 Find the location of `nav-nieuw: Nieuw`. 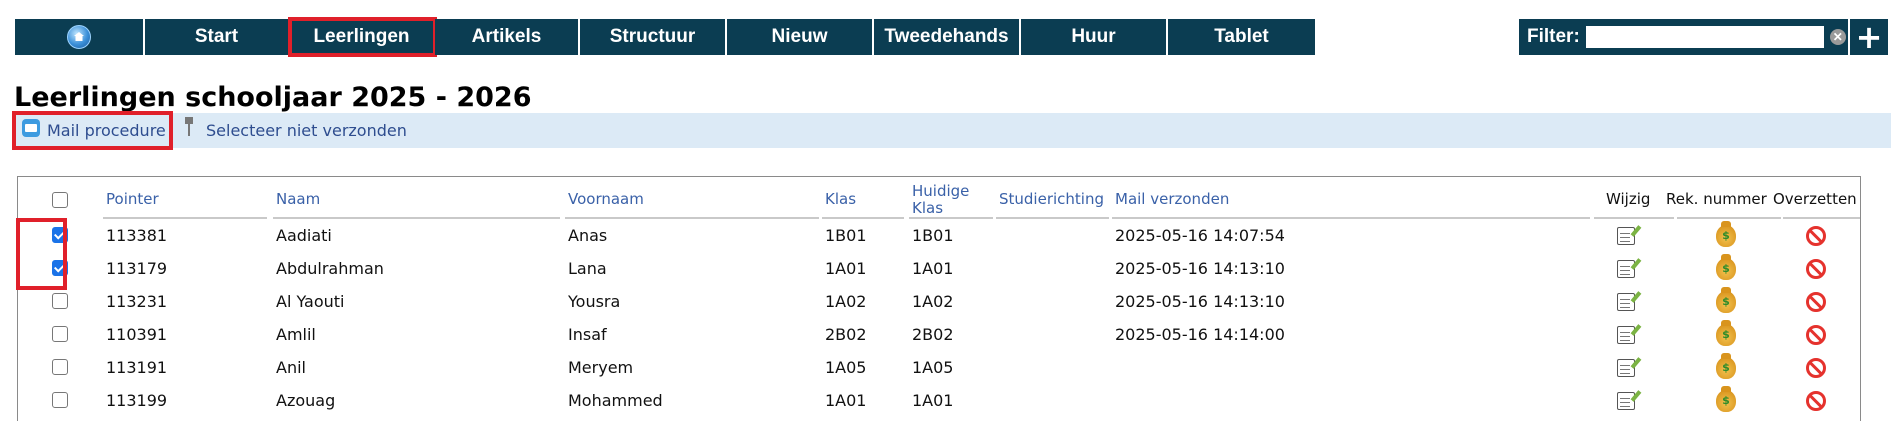

nav-nieuw: Nieuw is located at coordinates (800, 37).